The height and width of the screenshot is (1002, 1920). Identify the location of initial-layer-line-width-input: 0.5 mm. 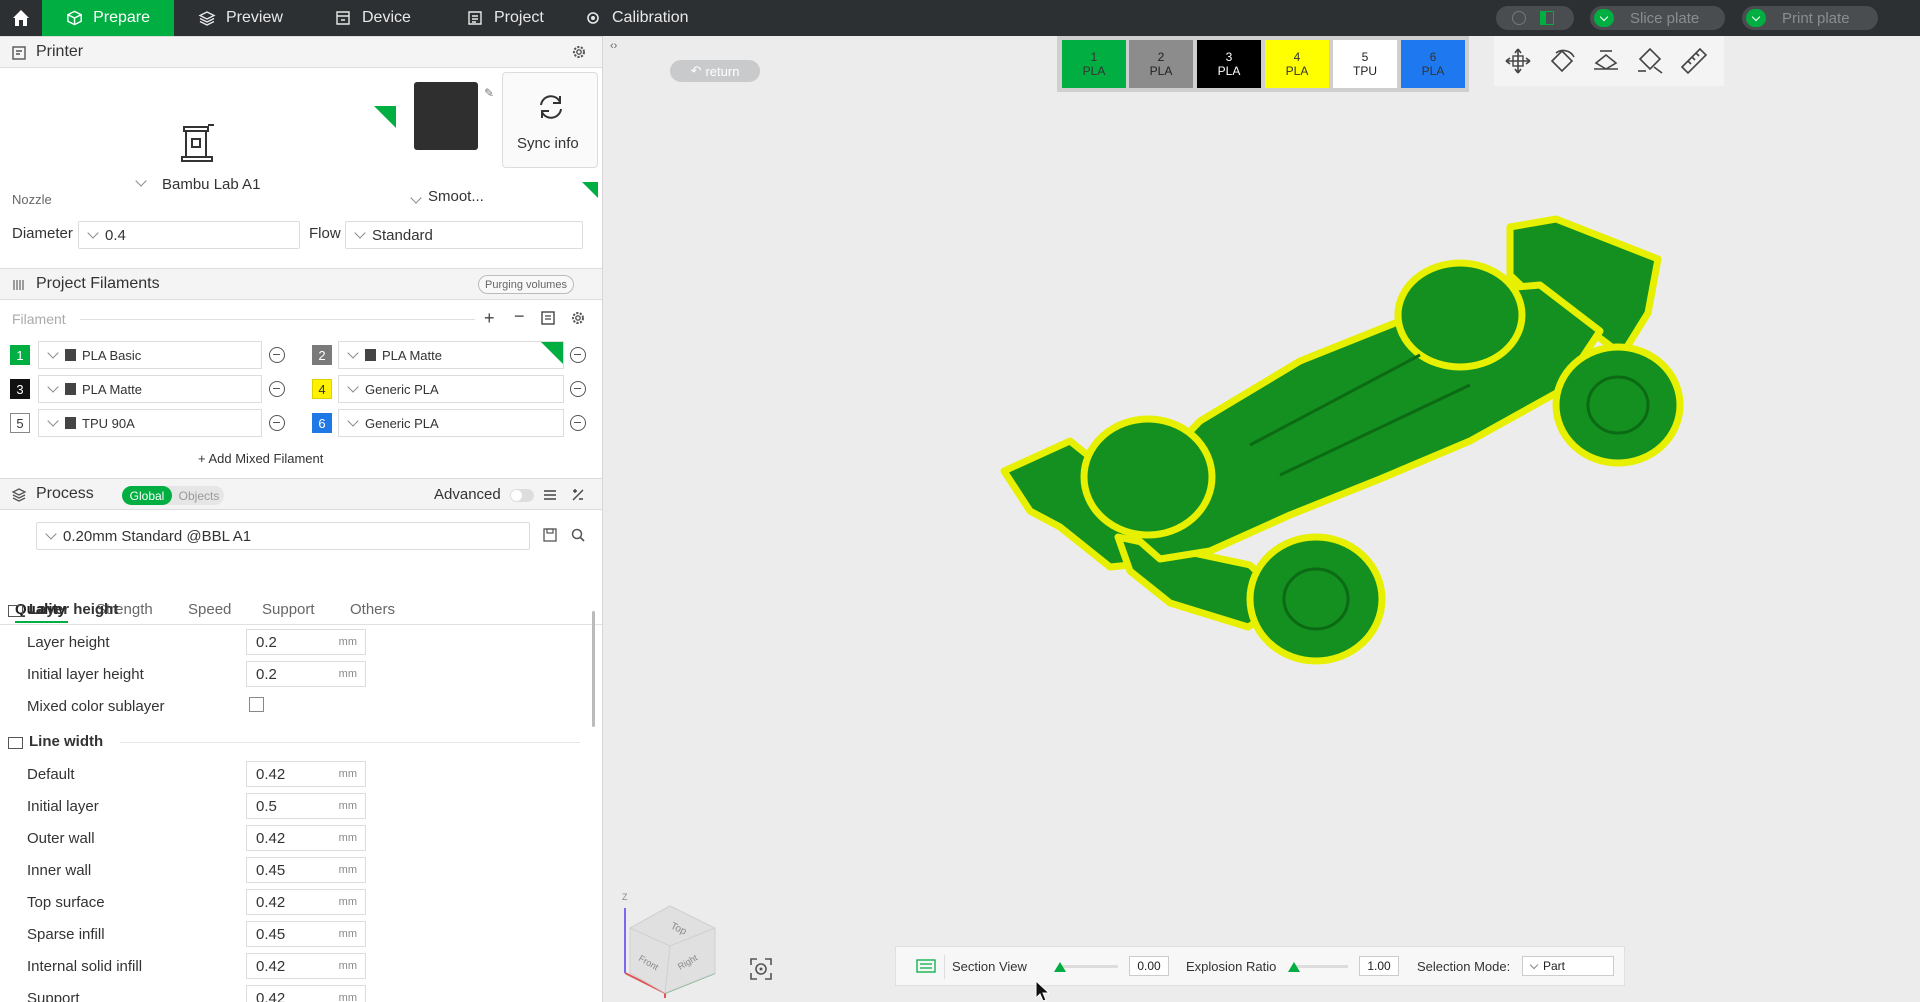
(306, 806).